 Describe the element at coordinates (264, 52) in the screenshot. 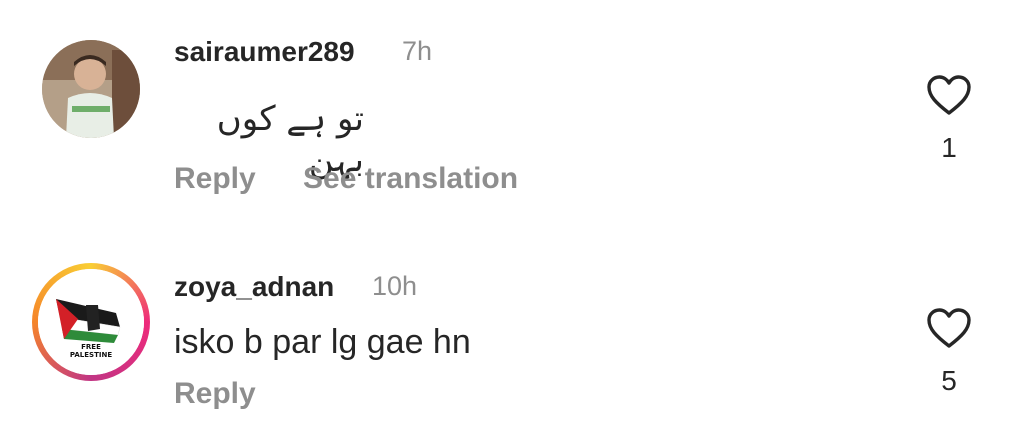

I see `comment-username: sairaumer289` at that location.